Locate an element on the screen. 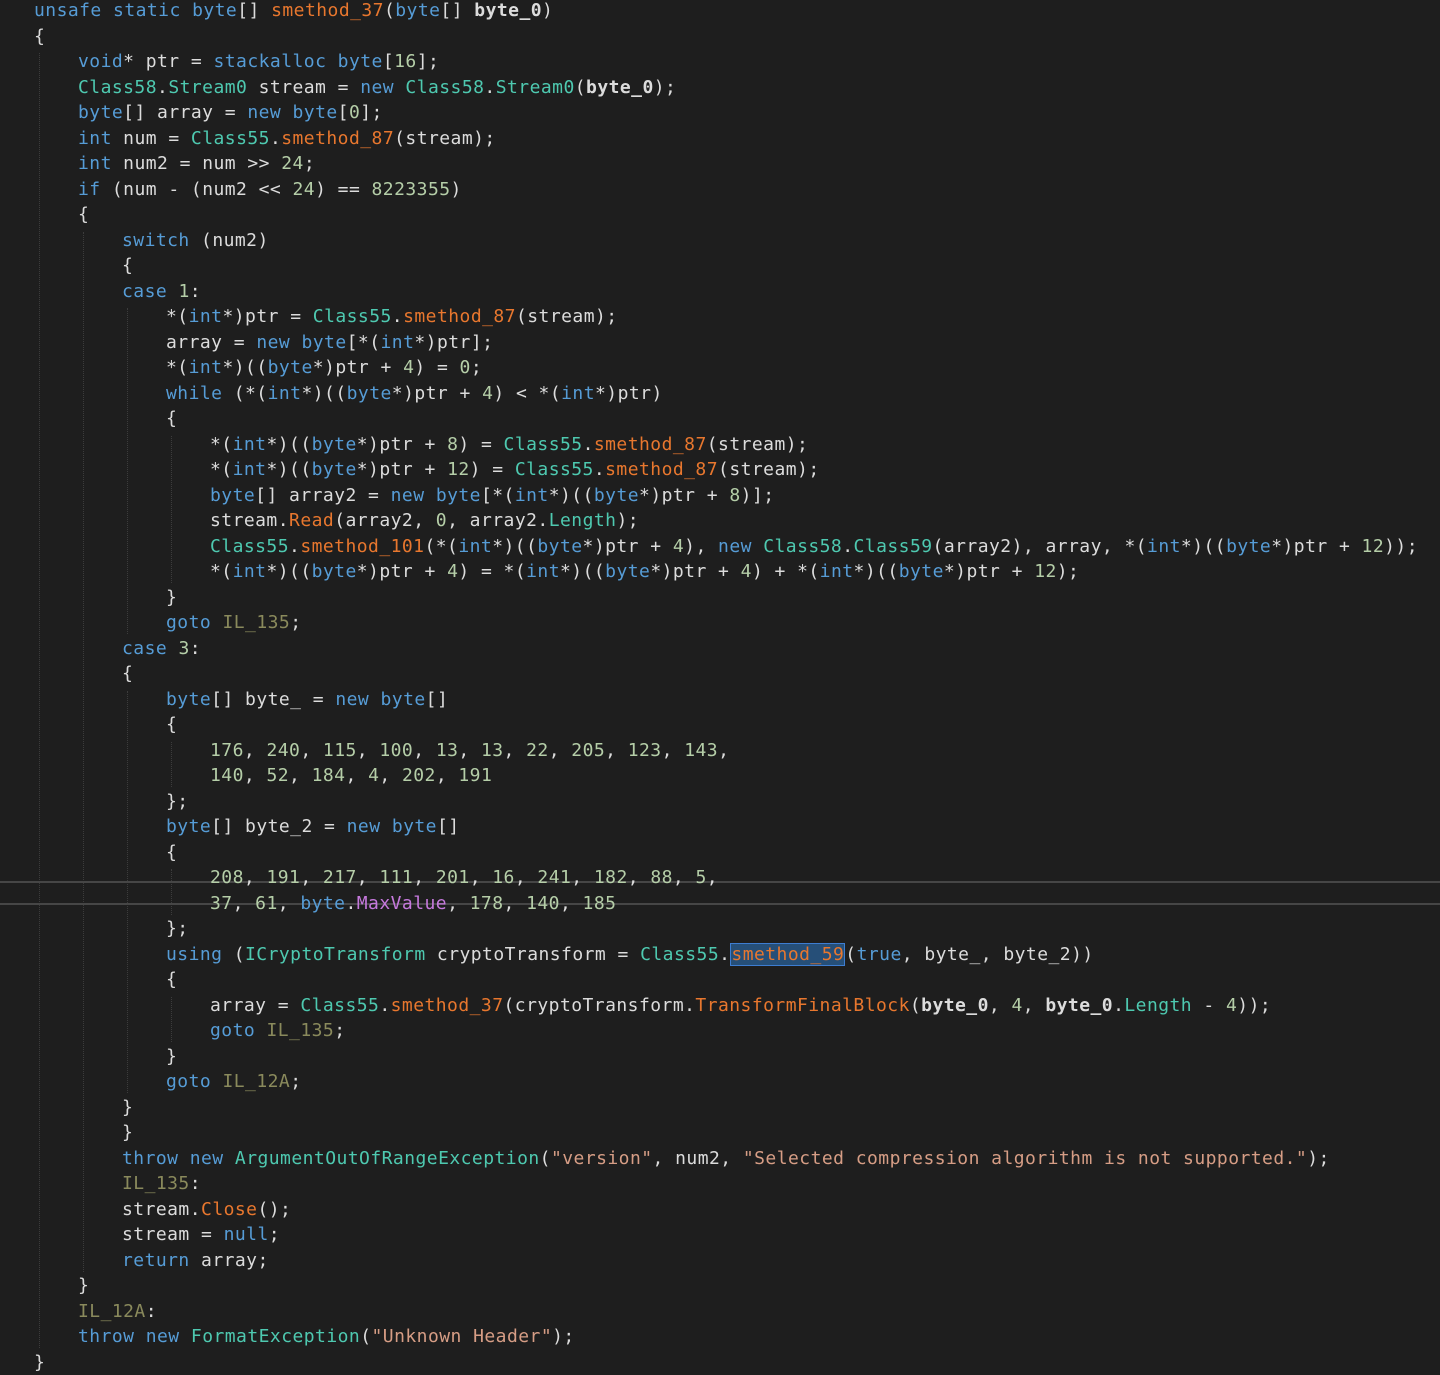  code-line: case 3: is located at coordinates (161, 648).